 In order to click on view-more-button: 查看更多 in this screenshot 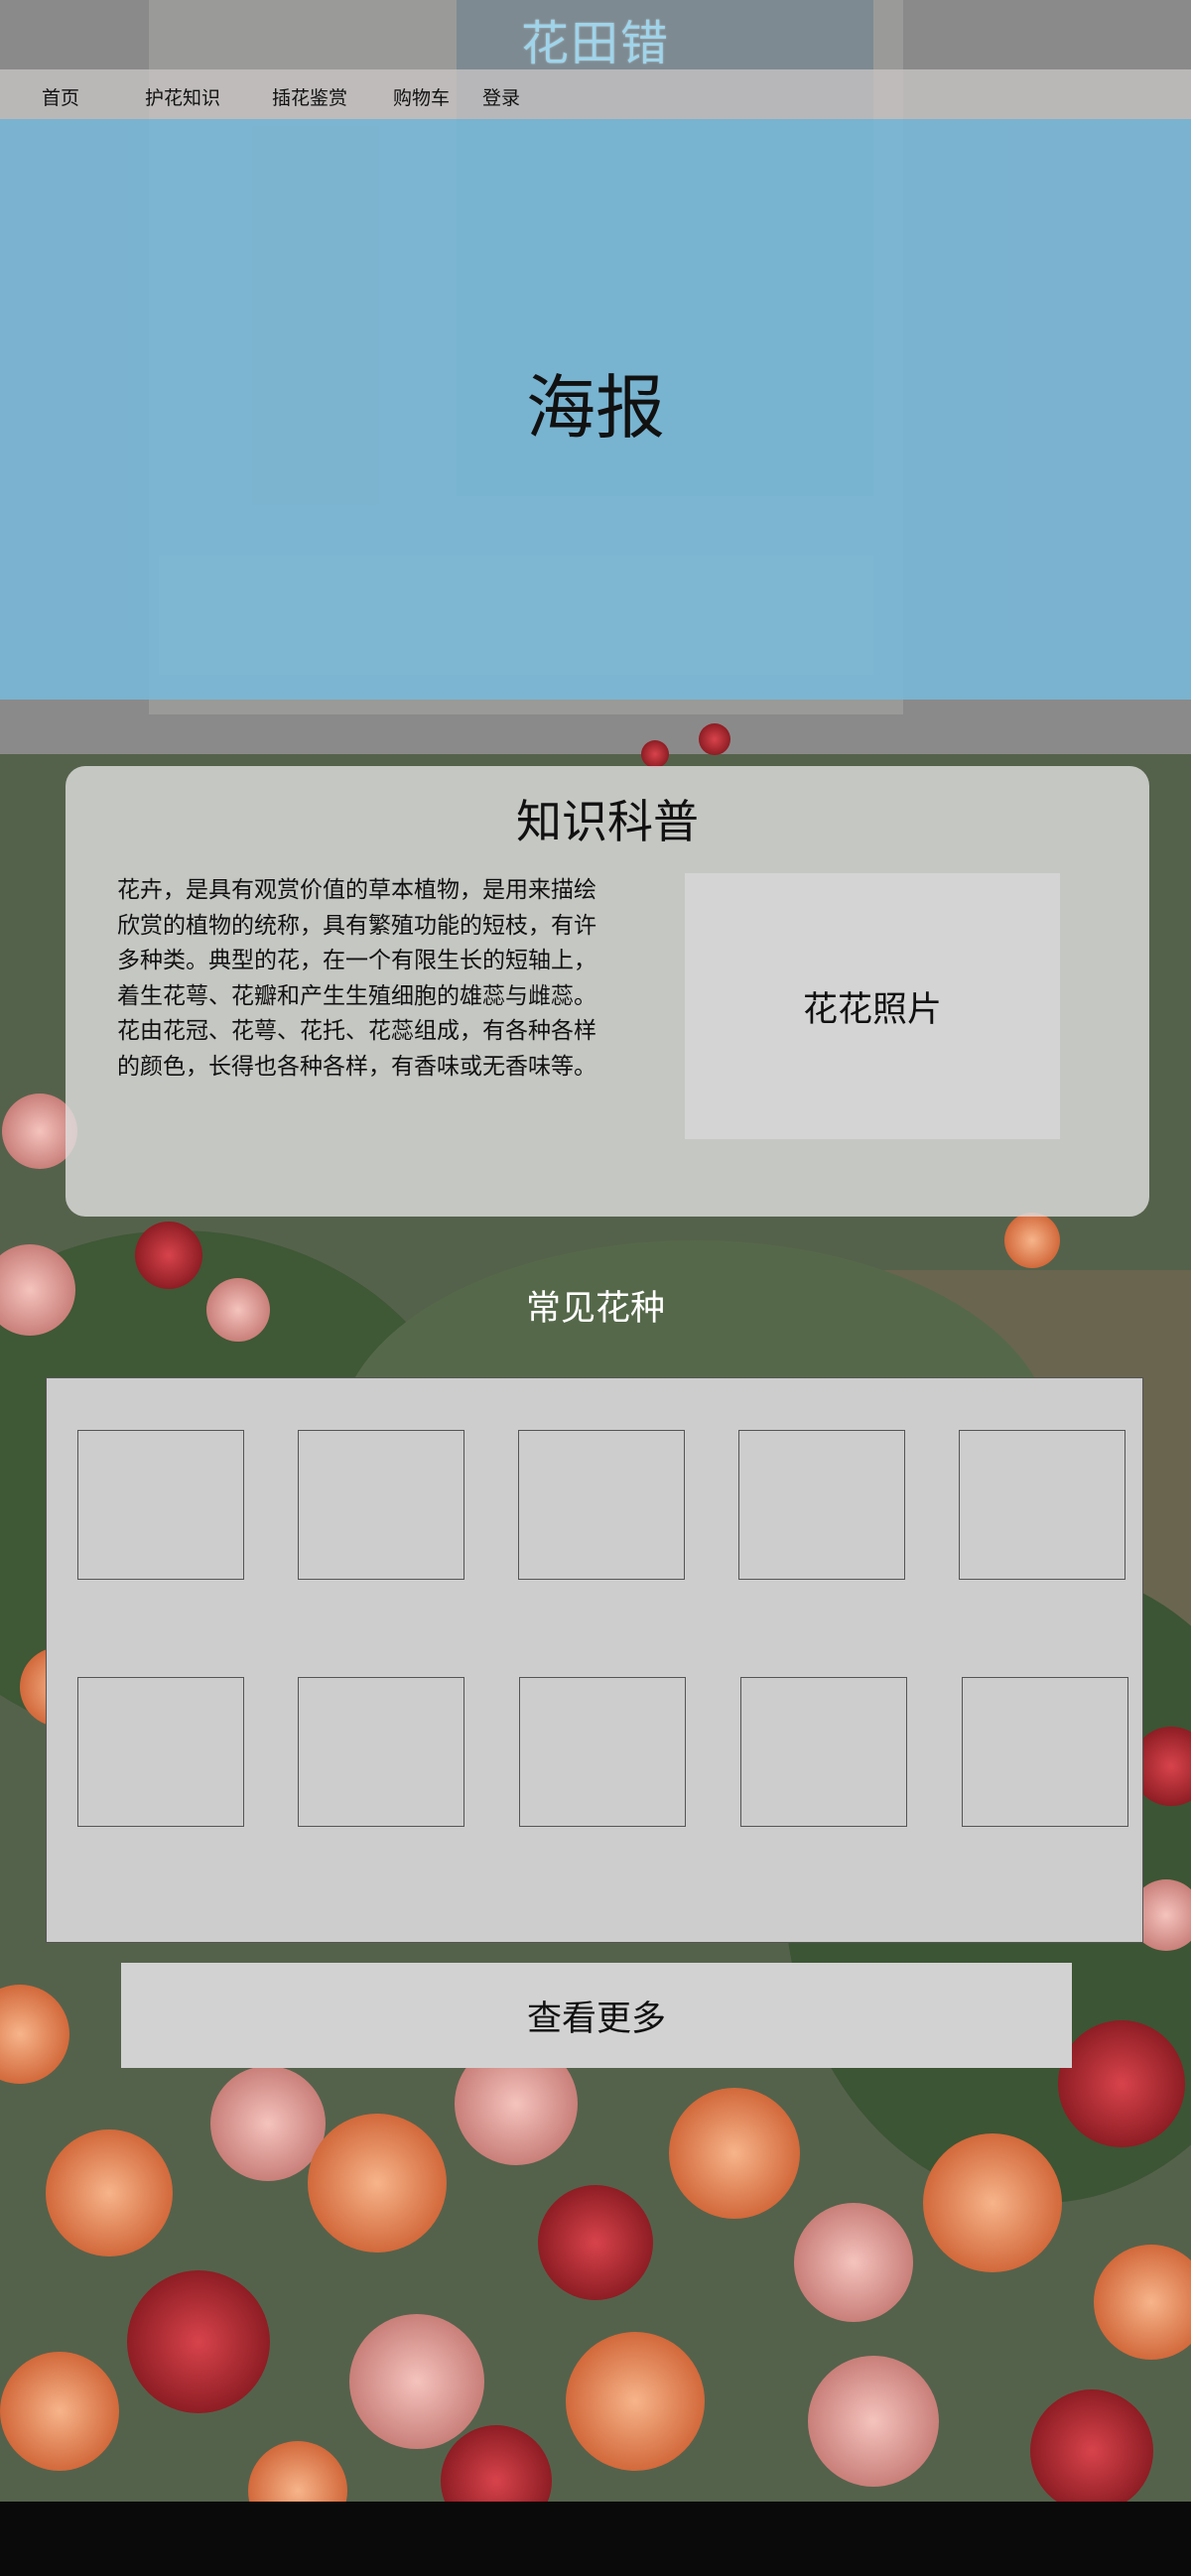, I will do `click(597, 2016)`.